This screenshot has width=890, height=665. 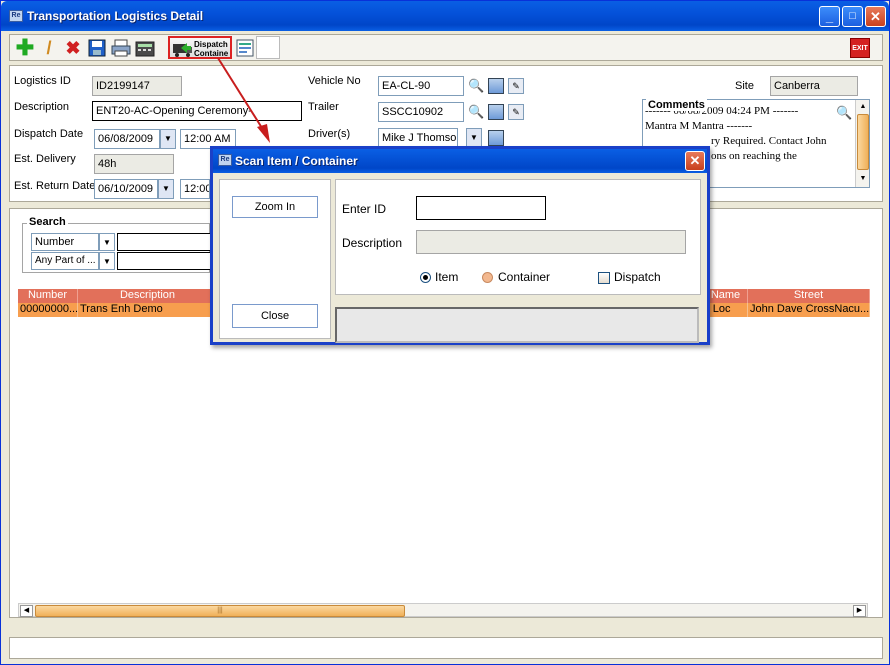 I want to click on search-field-select: Number, so click(x=65, y=242).